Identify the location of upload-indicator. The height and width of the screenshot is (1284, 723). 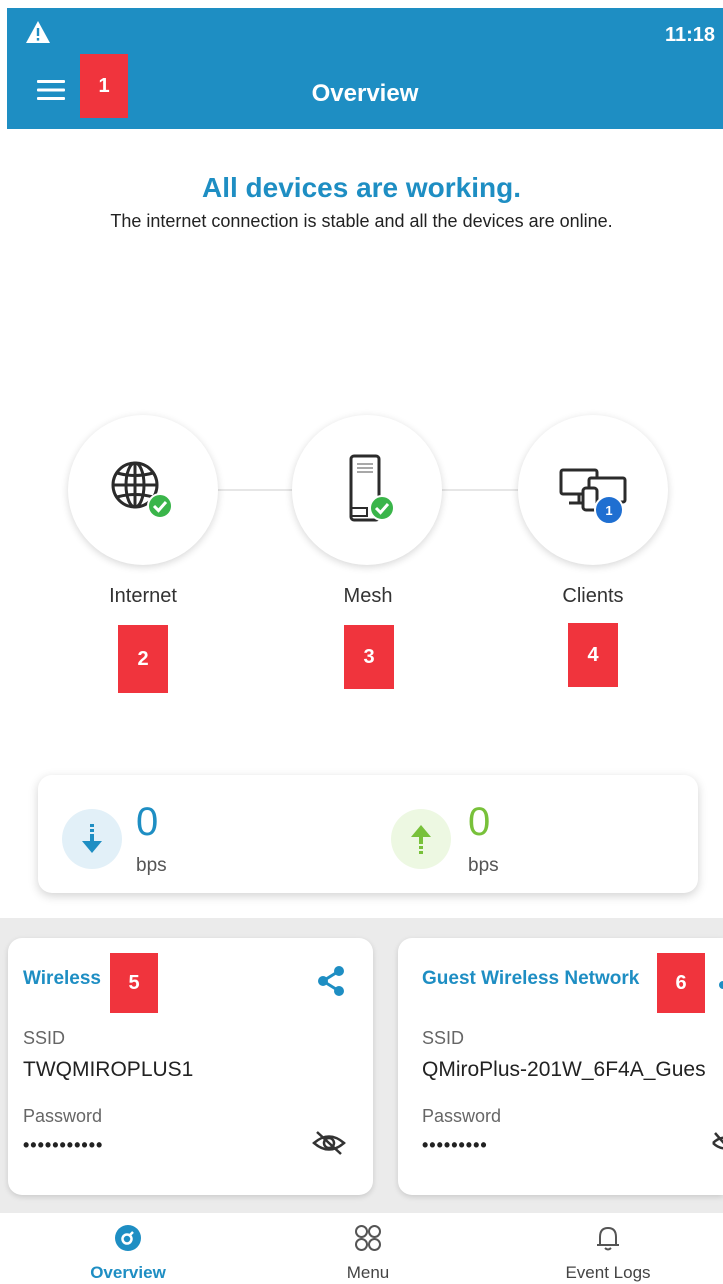
(421, 839).